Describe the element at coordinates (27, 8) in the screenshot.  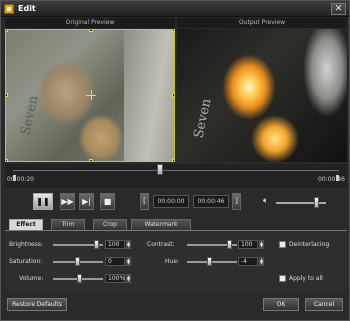
I see `window-title: Edit` at that location.